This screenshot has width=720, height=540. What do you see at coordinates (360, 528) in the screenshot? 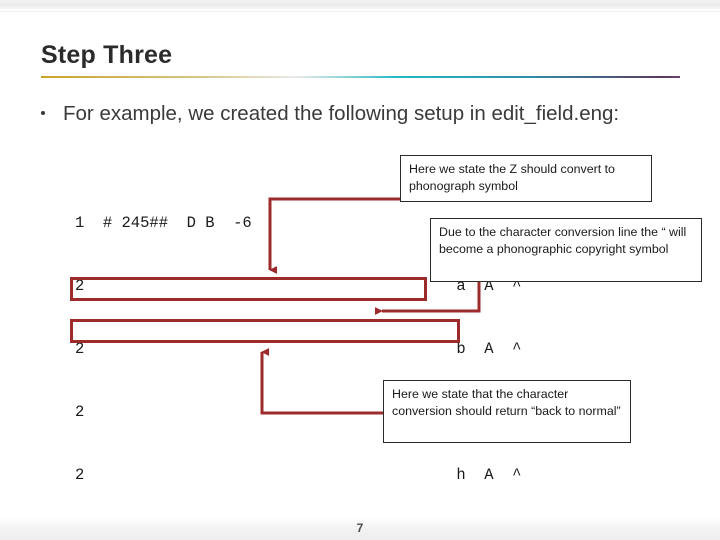
I see `page-number: 7` at bounding box center [360, 528].